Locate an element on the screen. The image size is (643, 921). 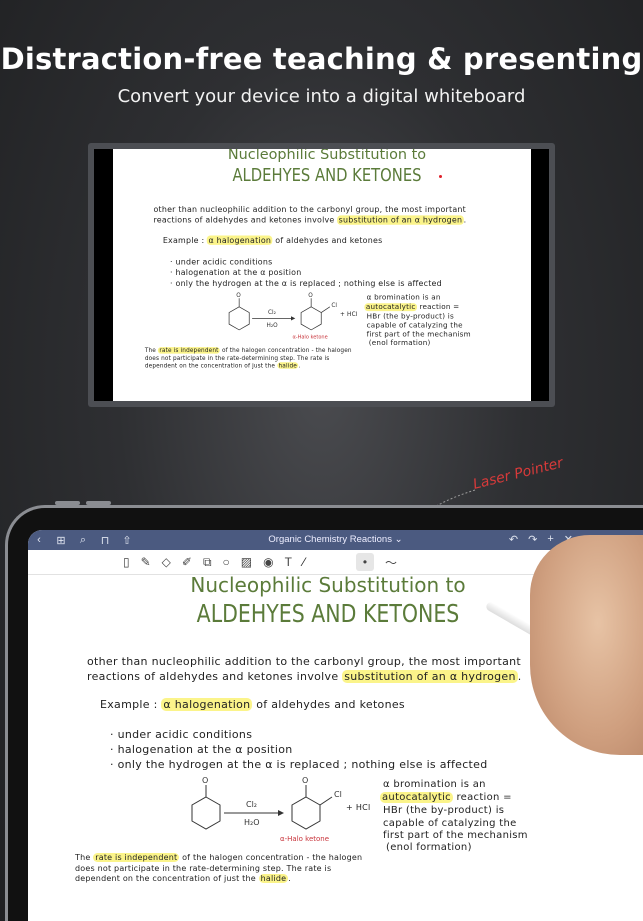
image-icon: ▨ is located at coordinates (246, 562).